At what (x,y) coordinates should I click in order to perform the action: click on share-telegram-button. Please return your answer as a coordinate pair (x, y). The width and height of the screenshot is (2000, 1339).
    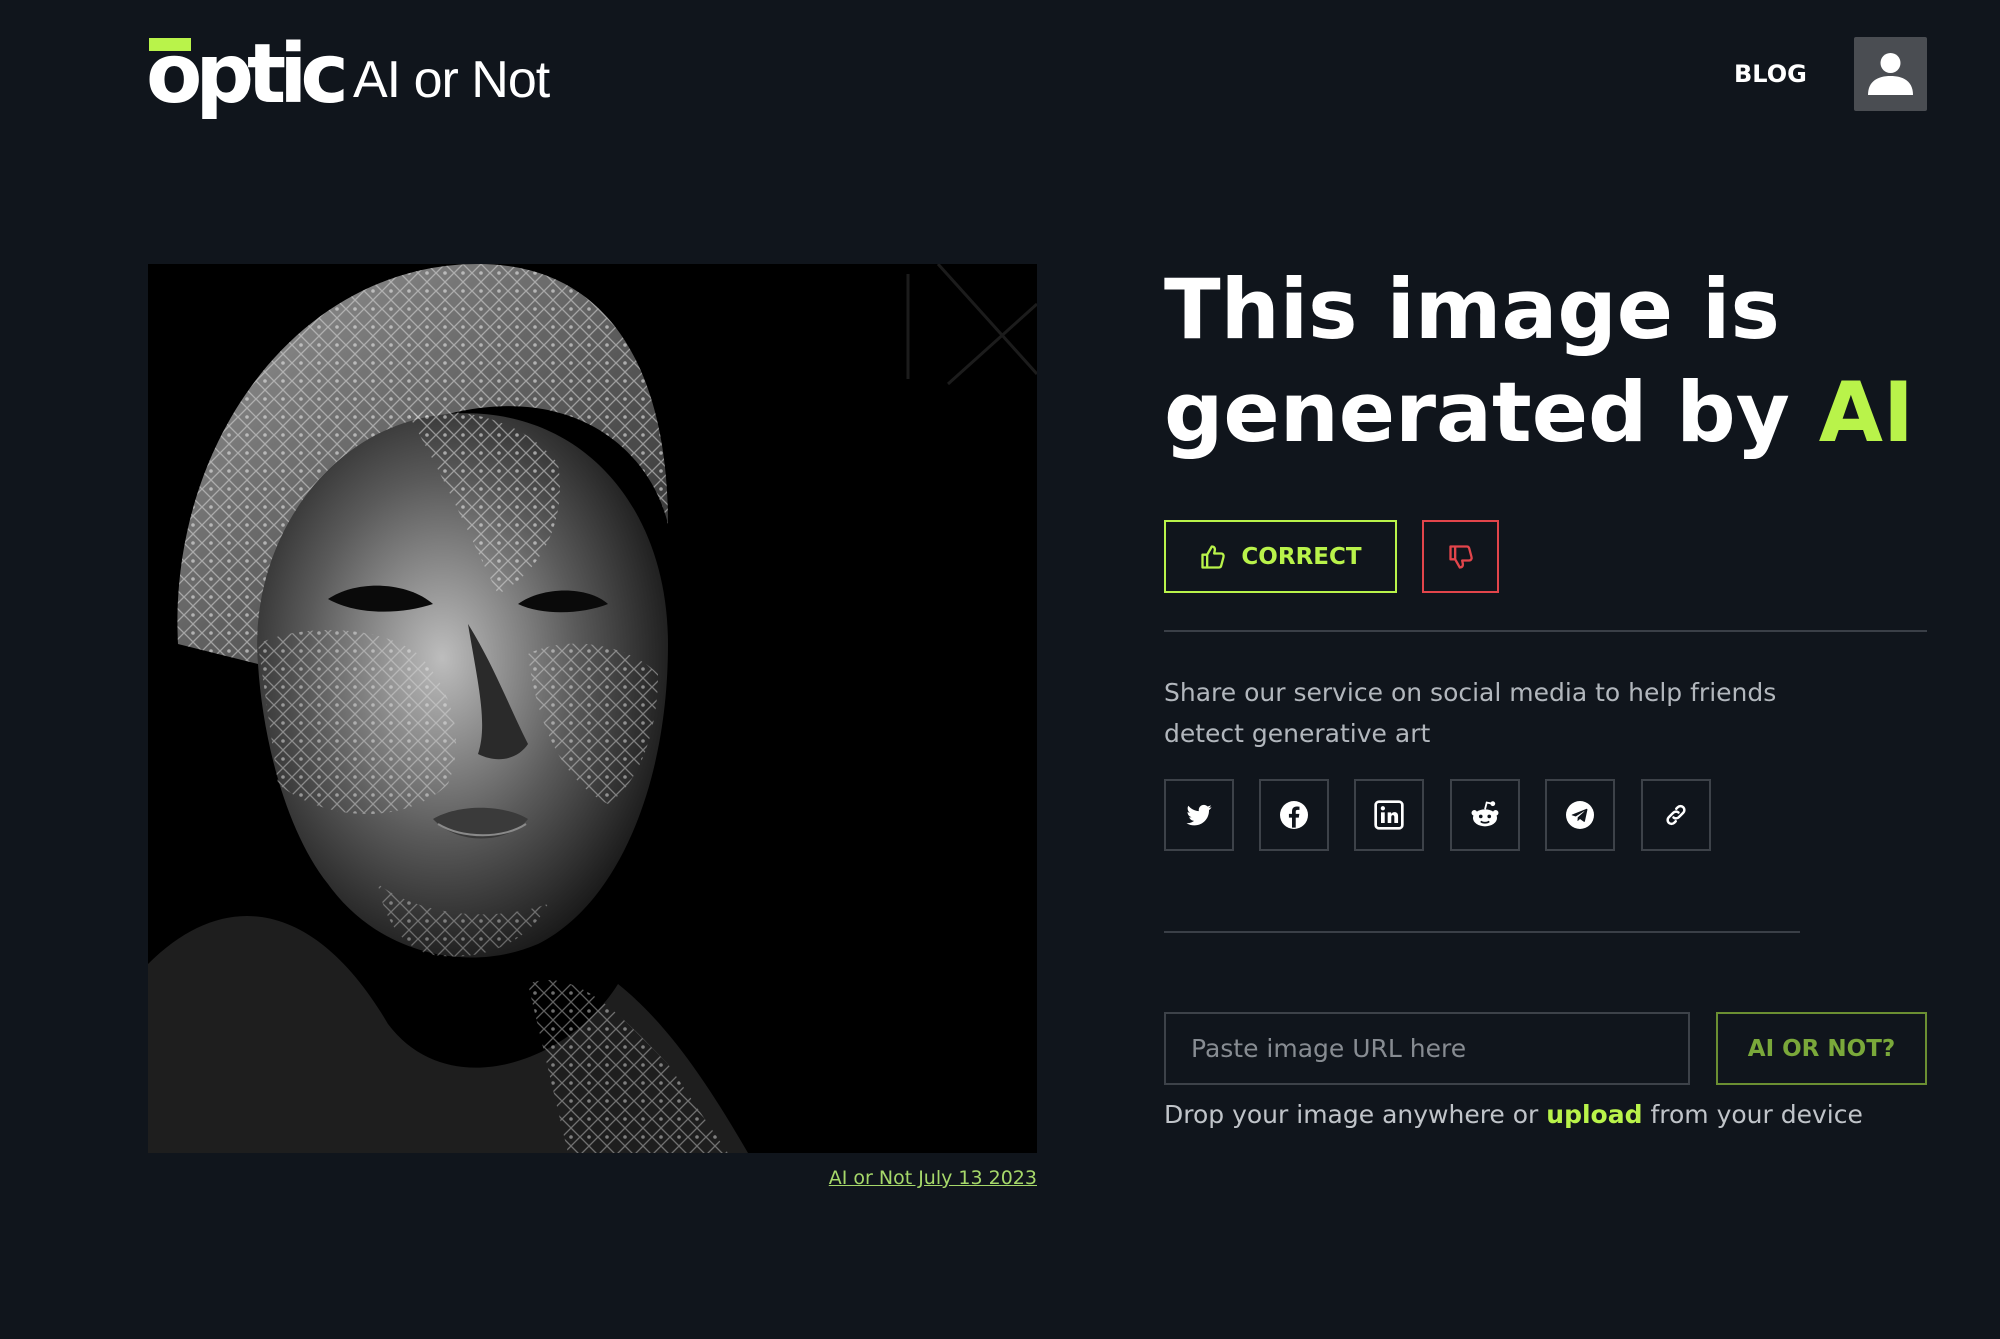
    Looking at the image, I should click on (1580, 815).